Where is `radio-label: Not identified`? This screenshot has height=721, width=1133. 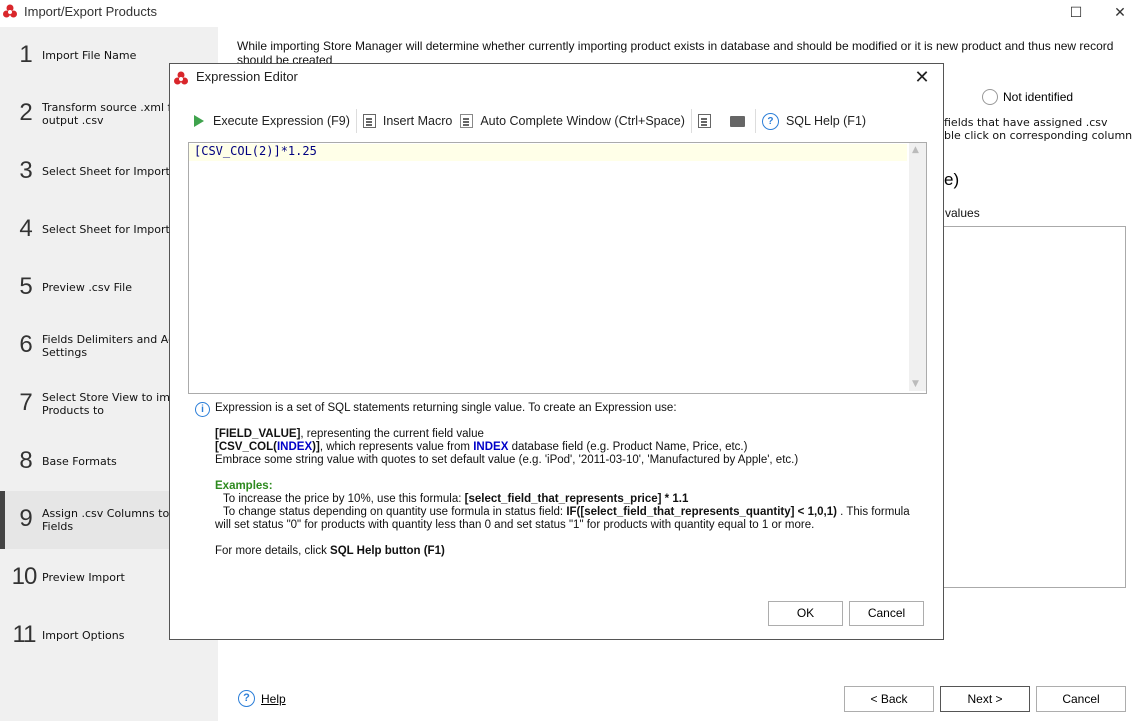
radio-label: Not identified is located at coordinates (1038, 97).